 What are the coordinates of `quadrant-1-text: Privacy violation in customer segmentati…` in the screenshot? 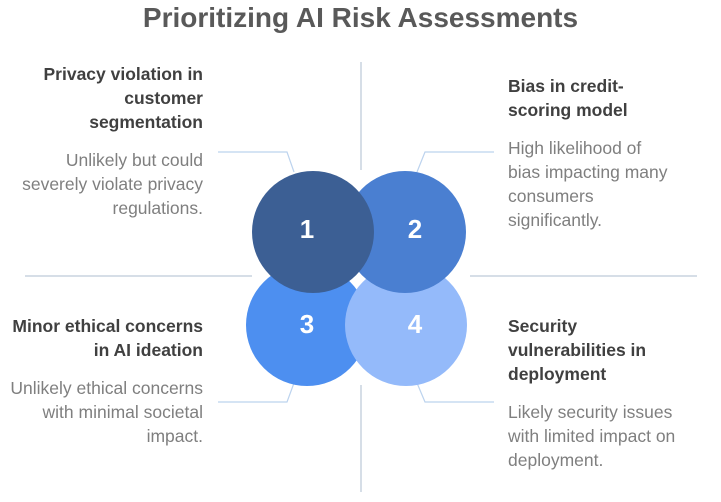 It's located at (105, 141).